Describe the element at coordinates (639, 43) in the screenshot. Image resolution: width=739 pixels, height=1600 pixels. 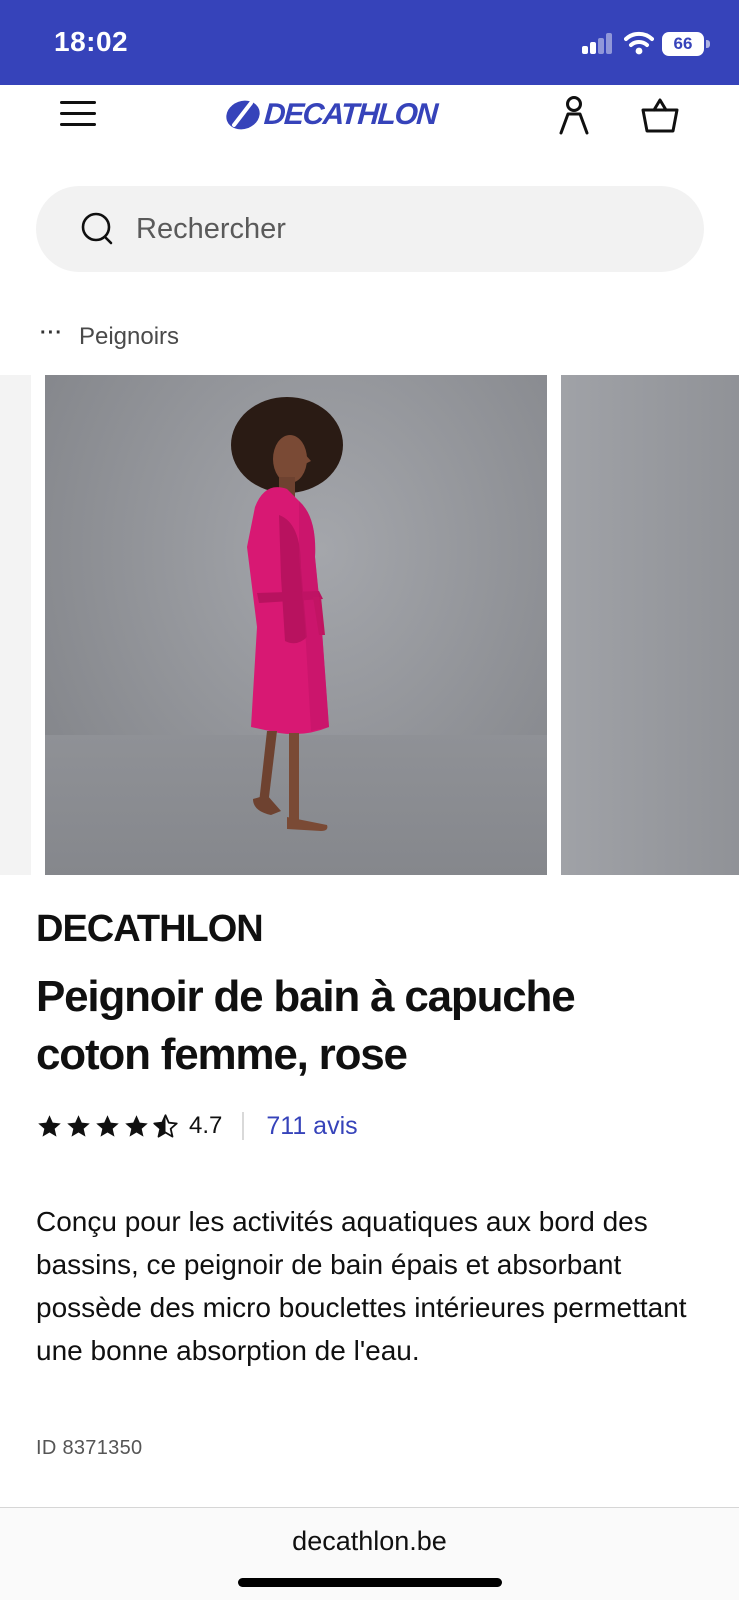
I see `wifi-icon` at that location.